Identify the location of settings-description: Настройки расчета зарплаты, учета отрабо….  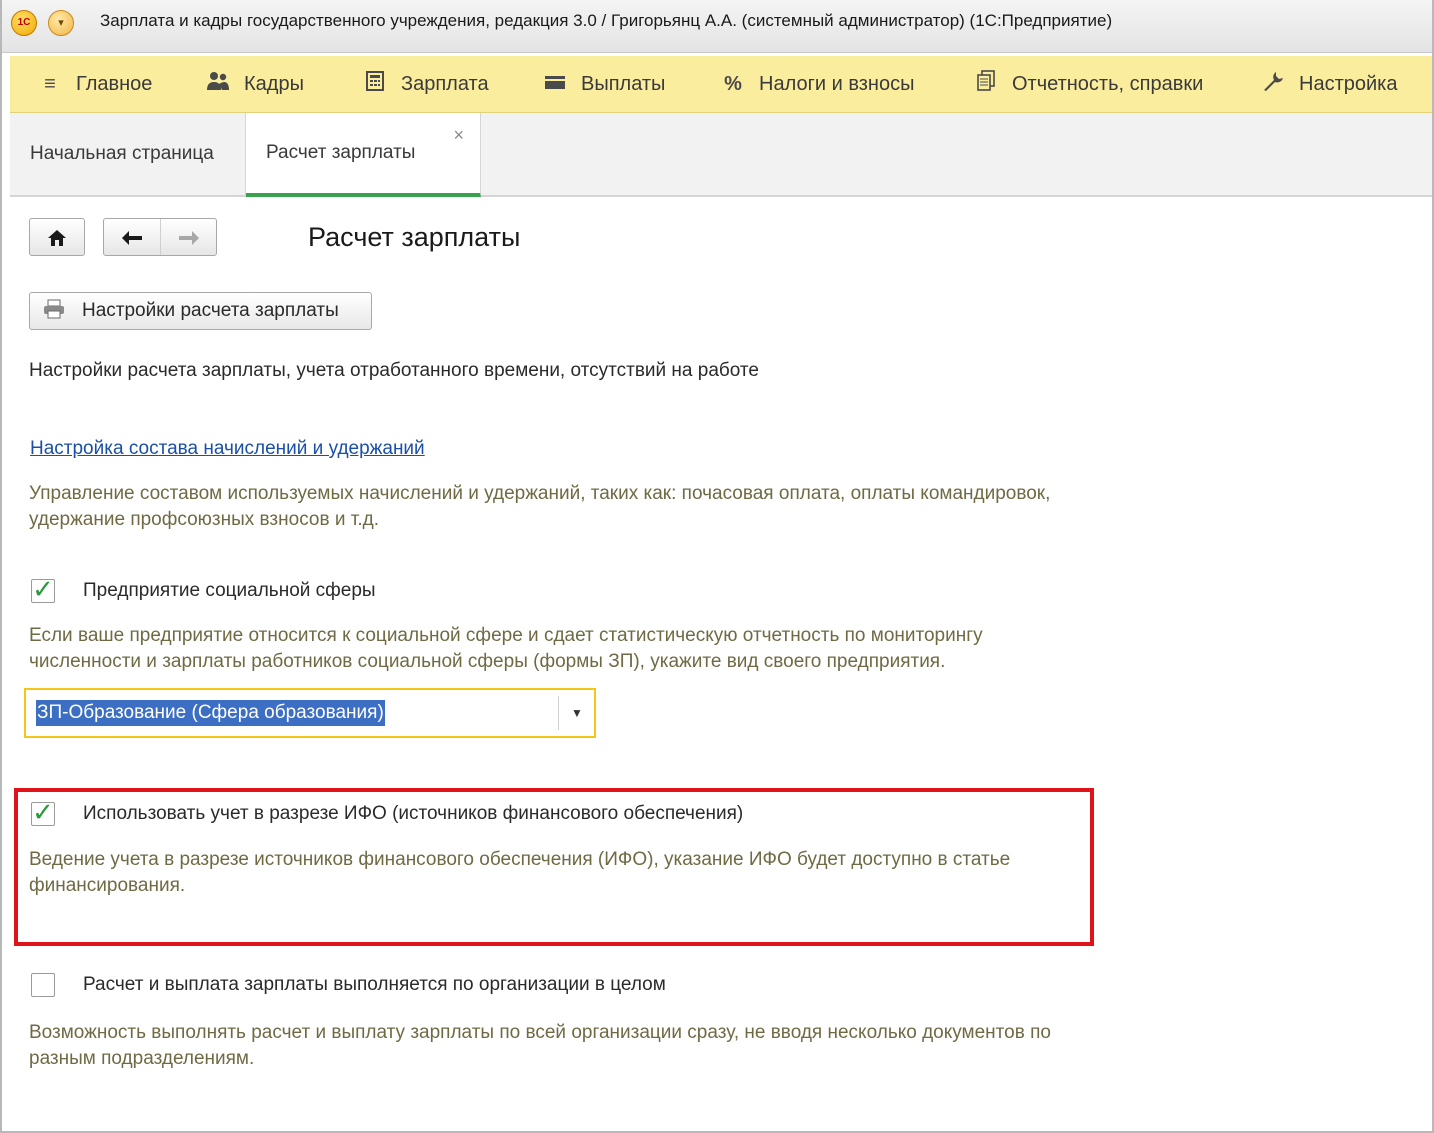
(394, 370).